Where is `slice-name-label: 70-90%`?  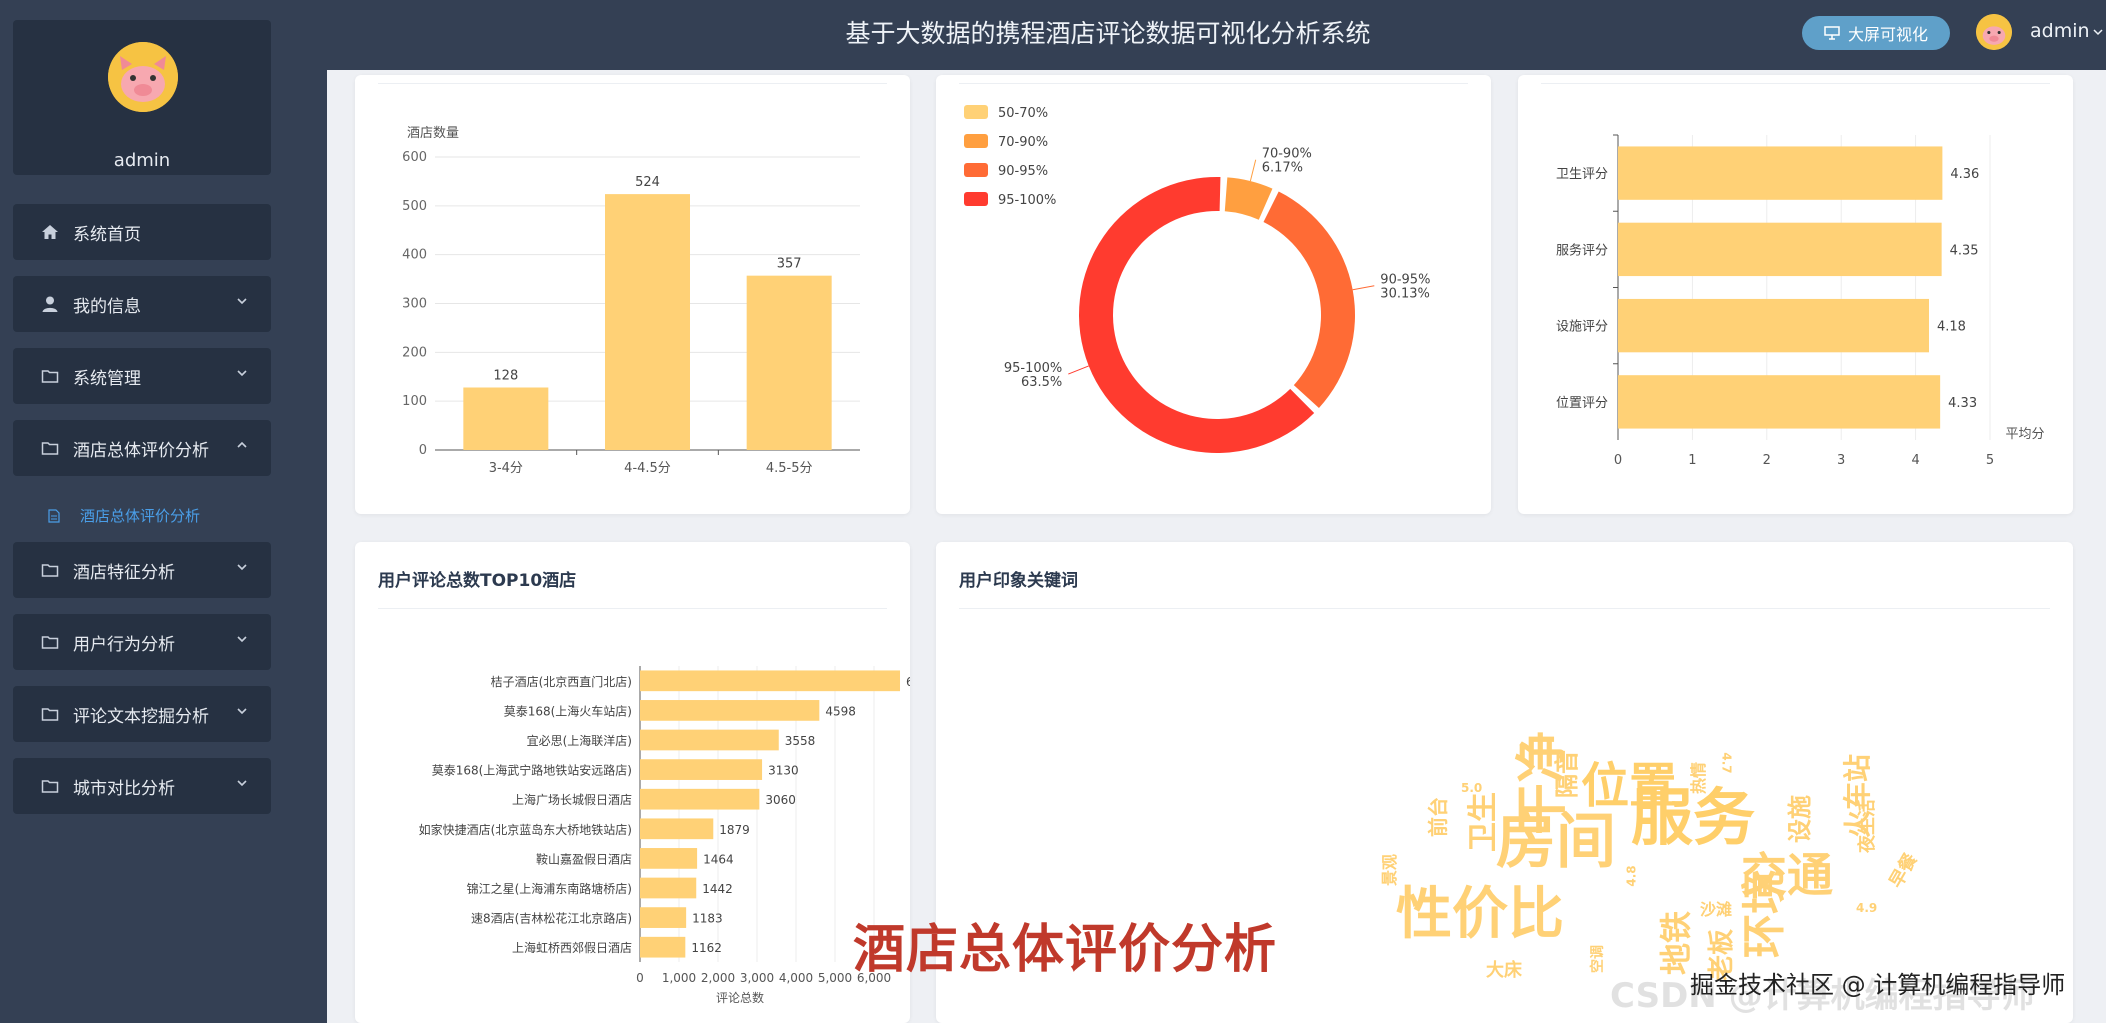
slice-name-label: 70-90% is located at coordinates (1287, 154).